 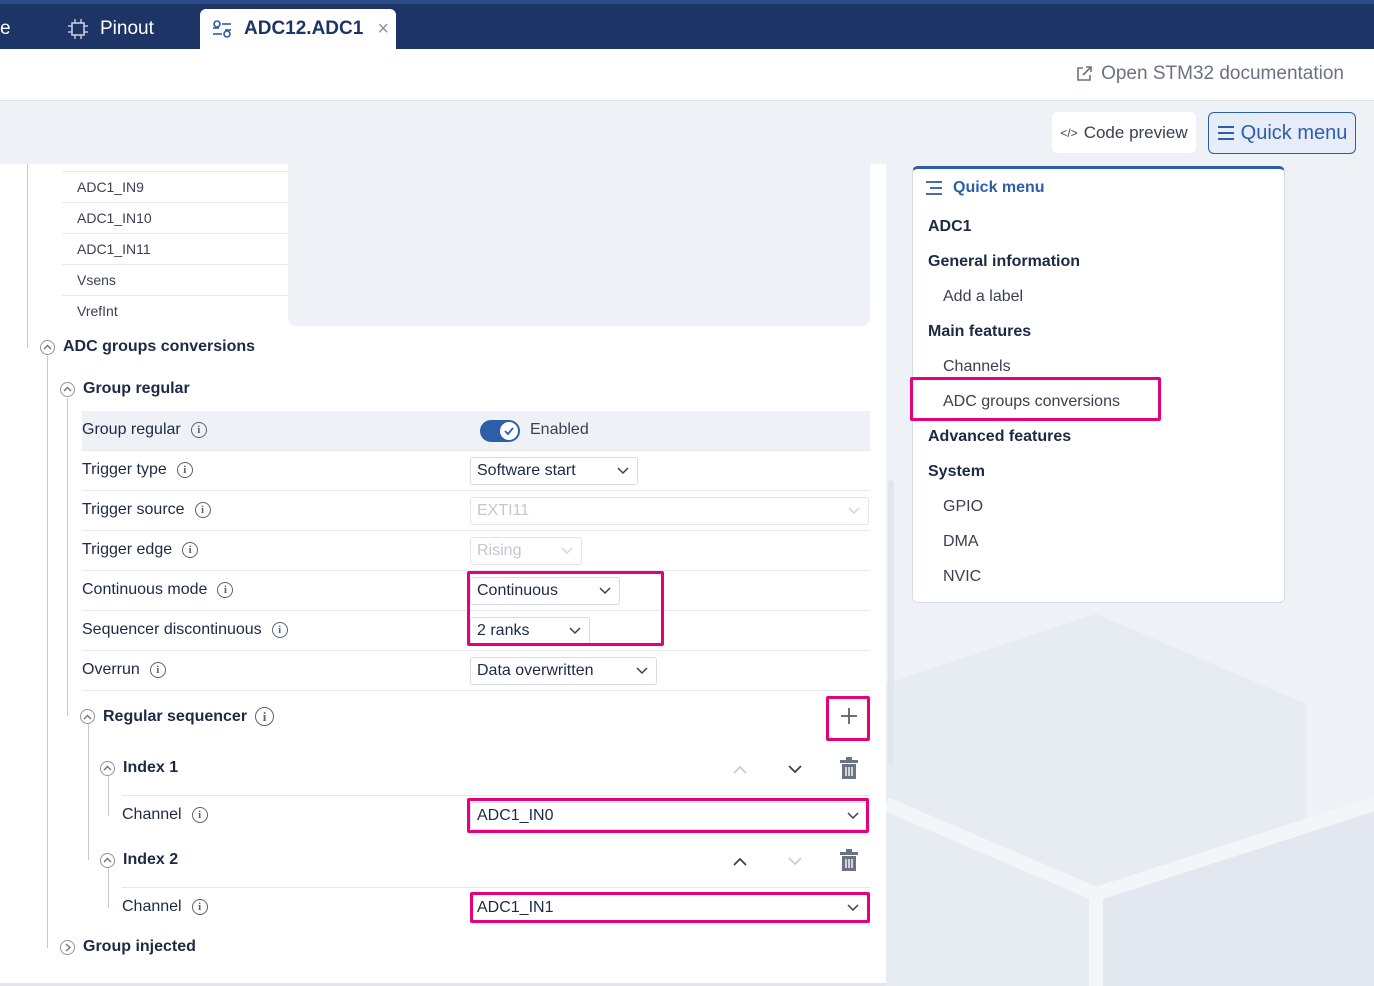 I want to click on group-regular-toggle, so click(x=500, y=431).